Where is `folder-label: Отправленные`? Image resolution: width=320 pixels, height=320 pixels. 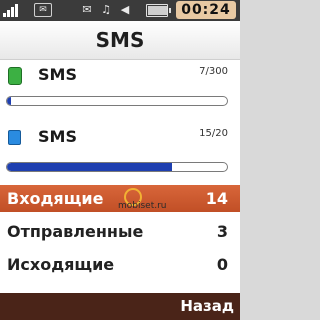 folder-label: Отправленные is located at coordinates (75, 231).